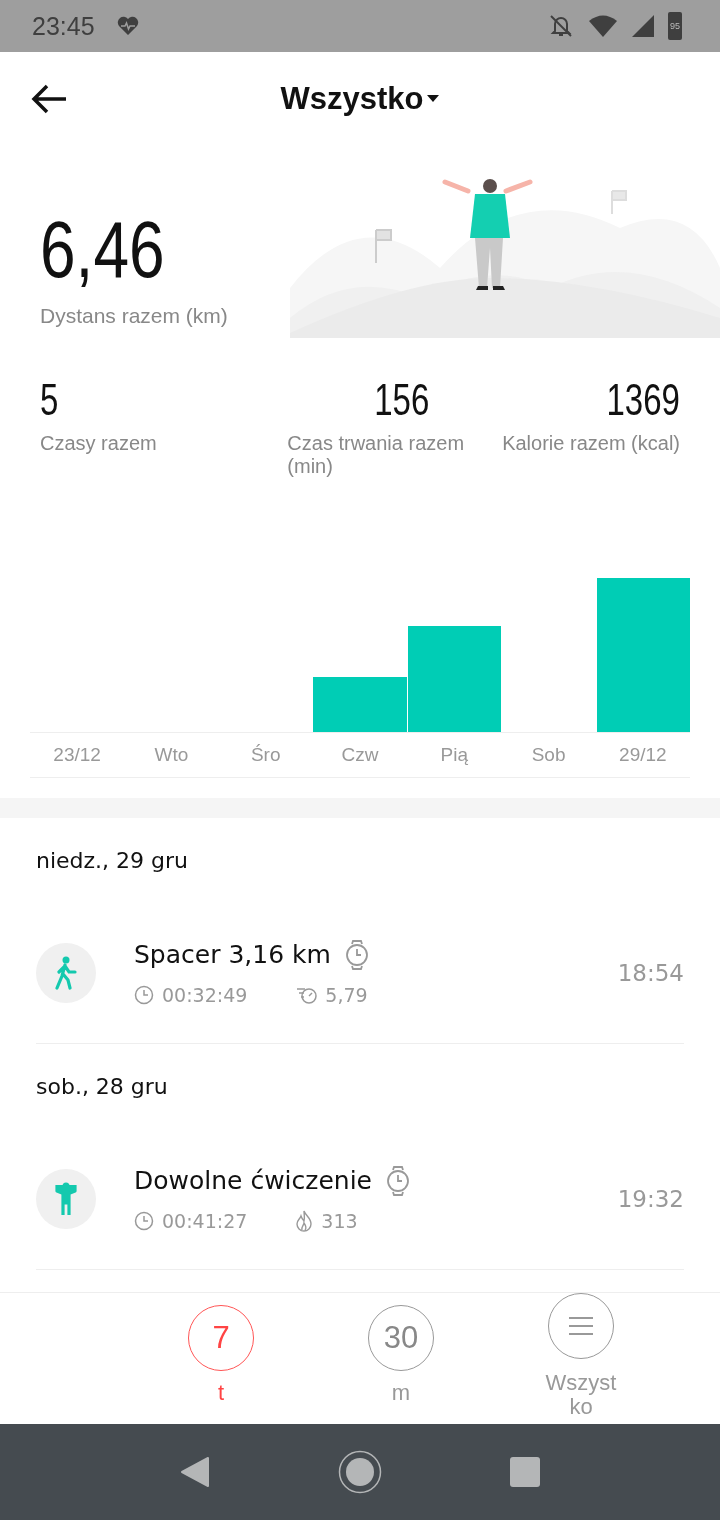 The width and height of the screenshot is (720, 1520). What do you see at coordinates (402, 400) in the screenshot?
I see `stat-value: 156` at bounding box center [402, 400].